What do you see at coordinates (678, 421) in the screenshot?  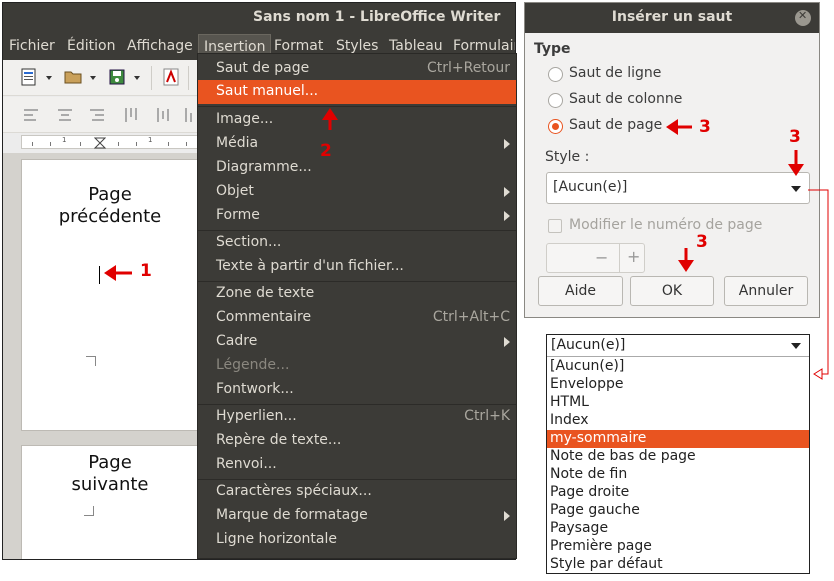 I see `style-option: Index` at bounding box center [678, 421].